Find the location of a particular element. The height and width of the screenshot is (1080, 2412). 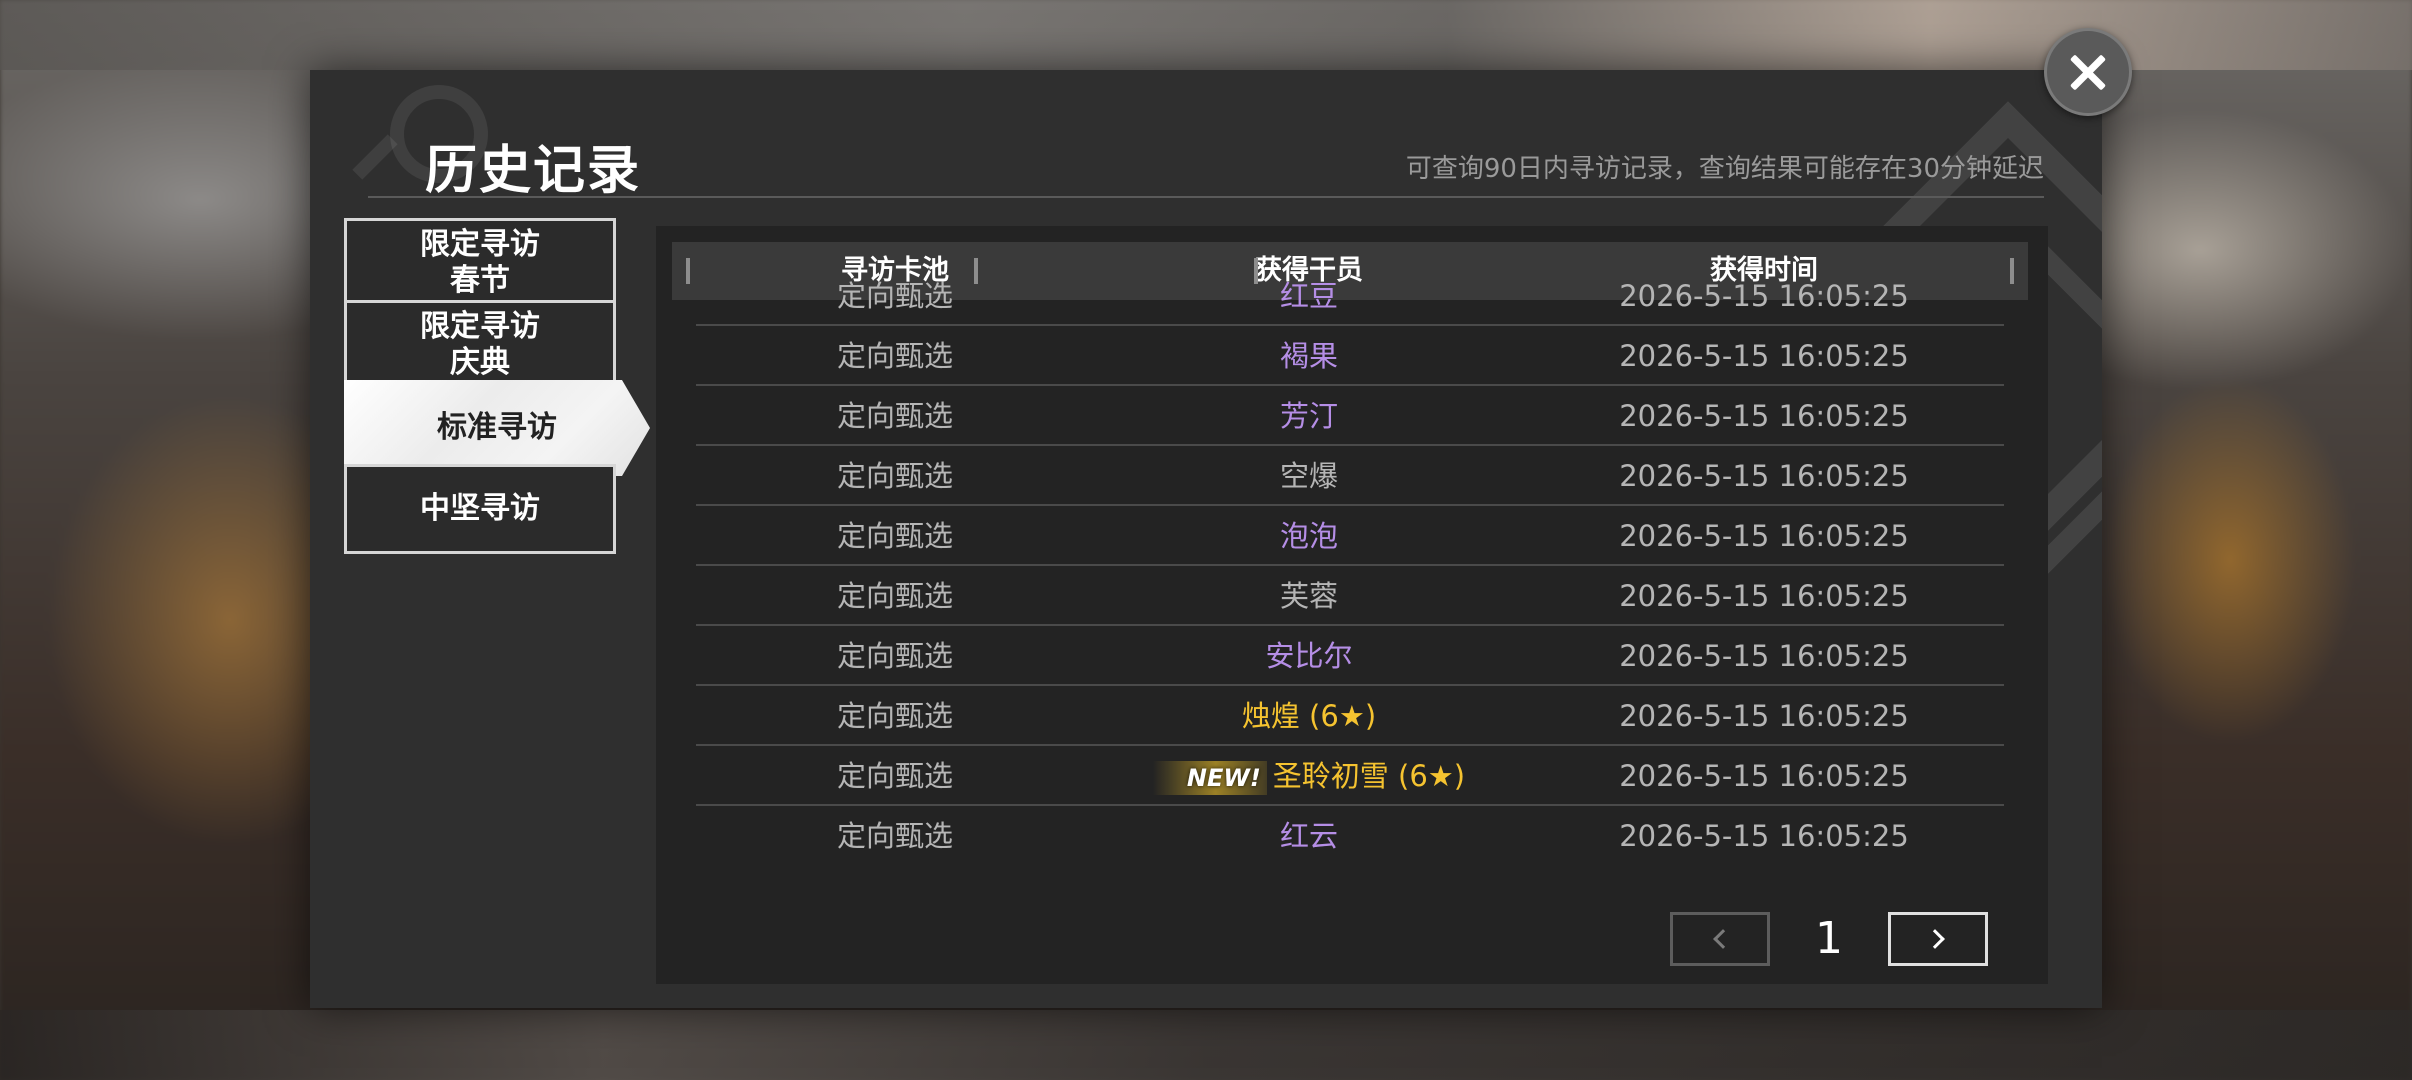

search-watermark-handle is located at coordinates (375, 157).